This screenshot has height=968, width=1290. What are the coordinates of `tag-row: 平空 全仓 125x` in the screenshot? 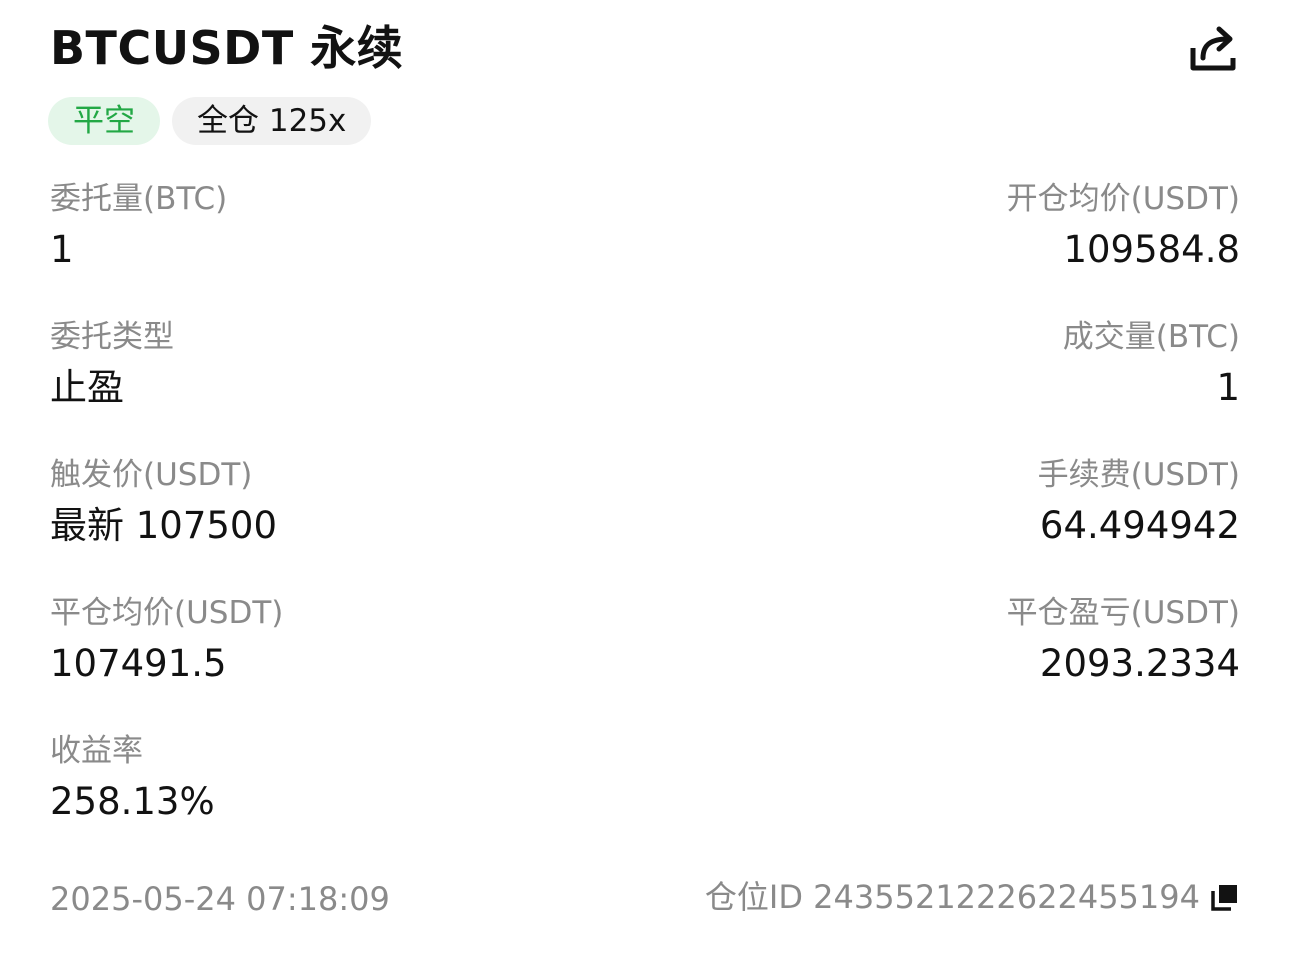 It's located at (210, 121).